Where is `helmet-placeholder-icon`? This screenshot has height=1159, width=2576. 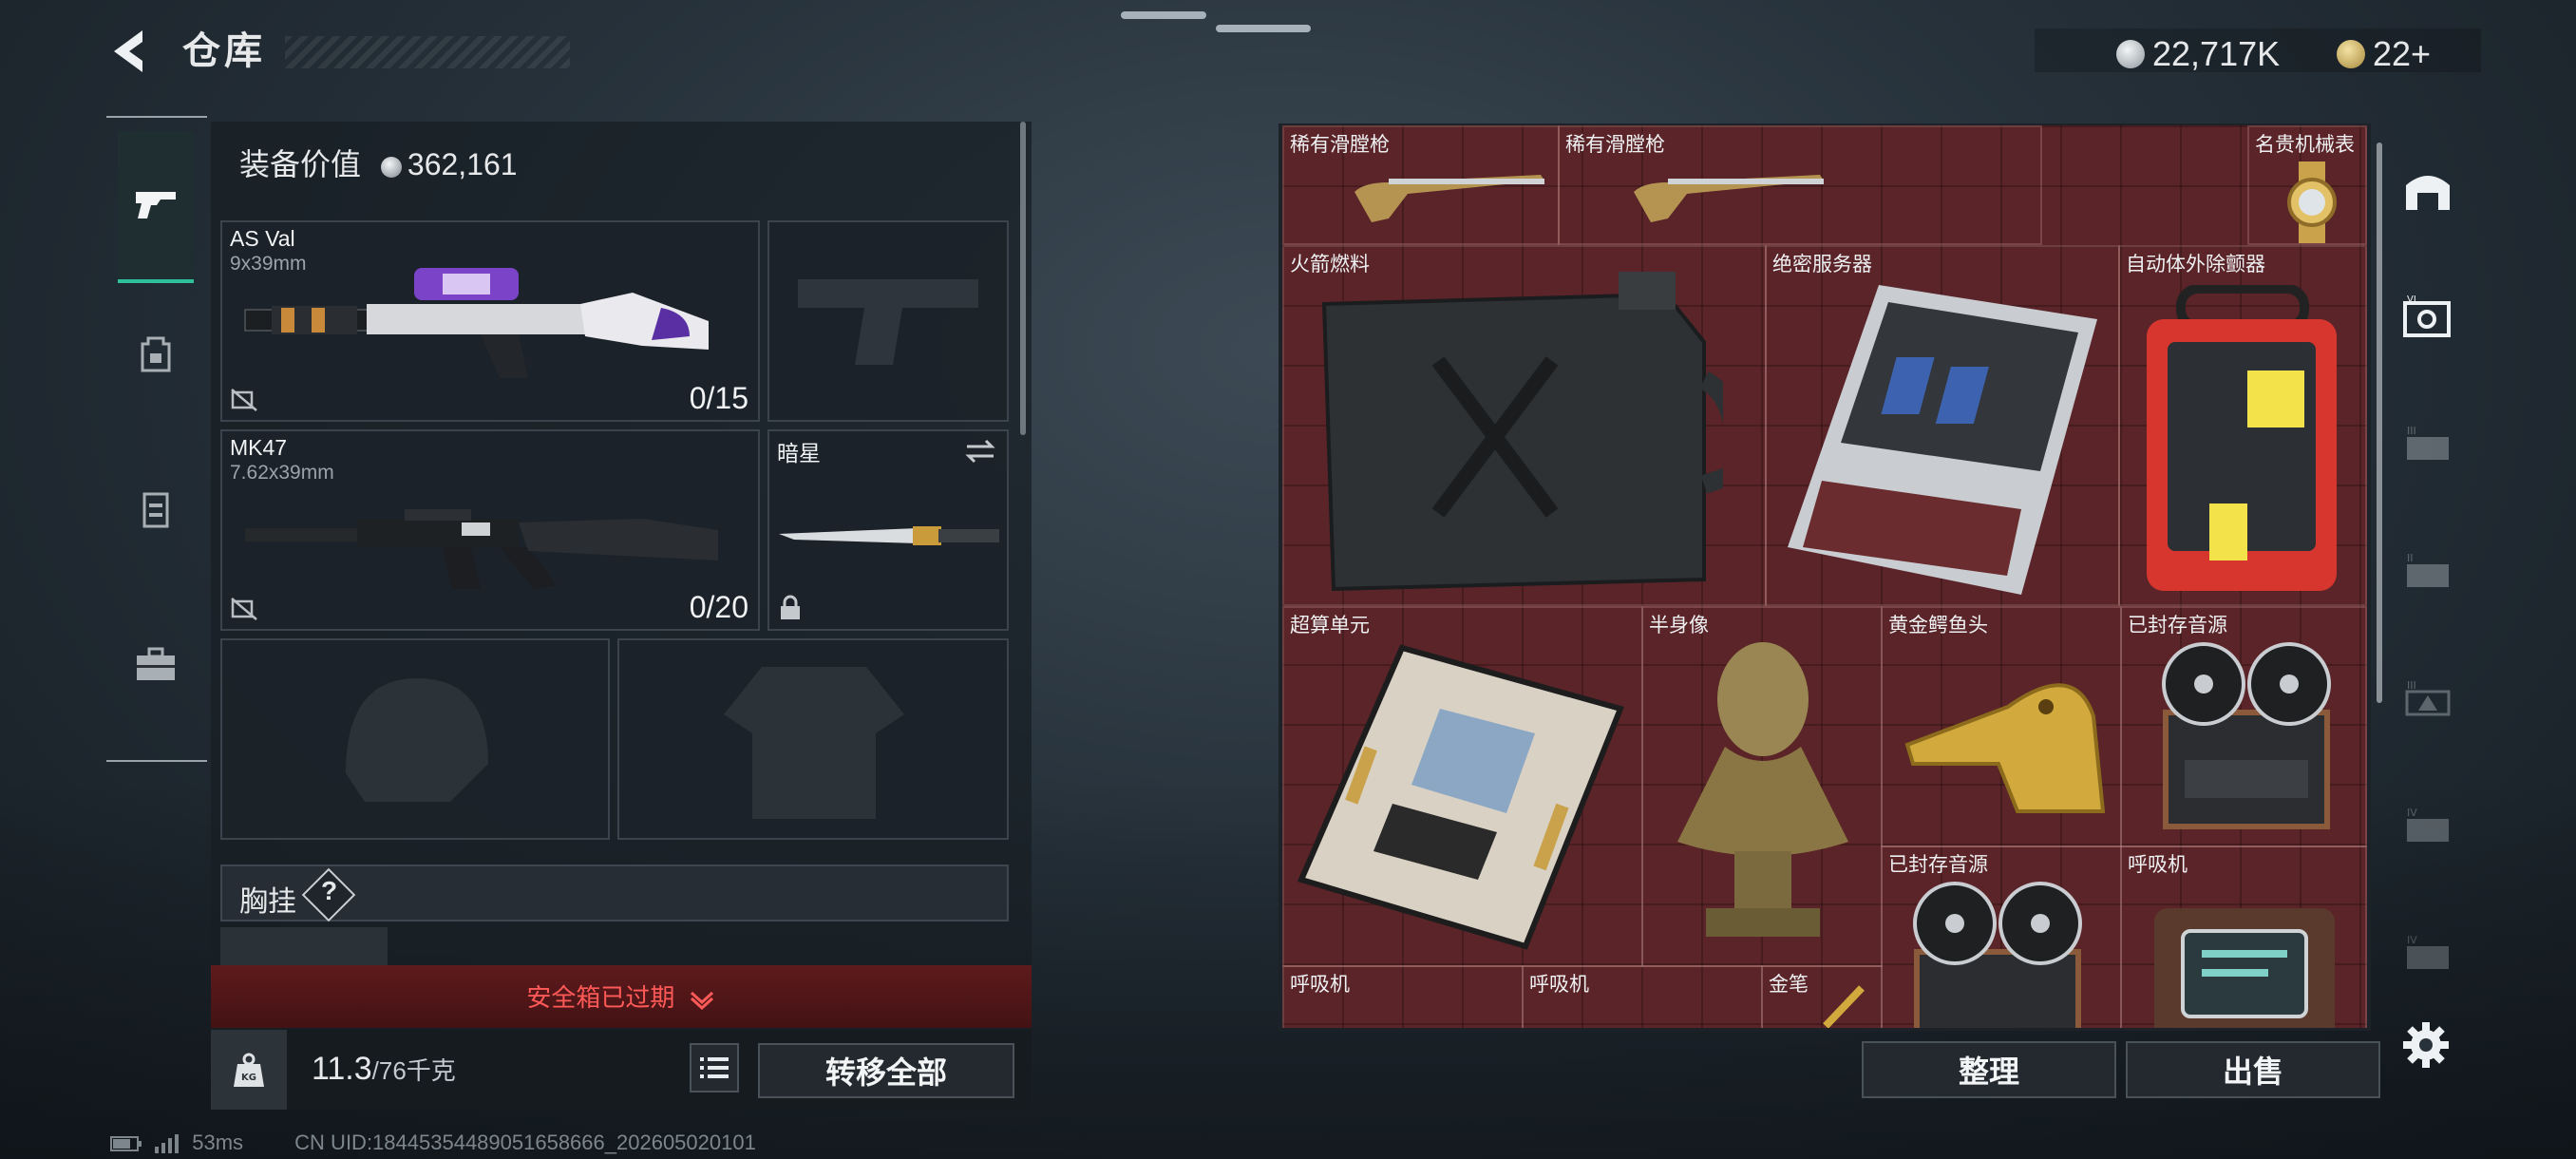
helmet-placeholder-icon is located at coordinates (417, 740).